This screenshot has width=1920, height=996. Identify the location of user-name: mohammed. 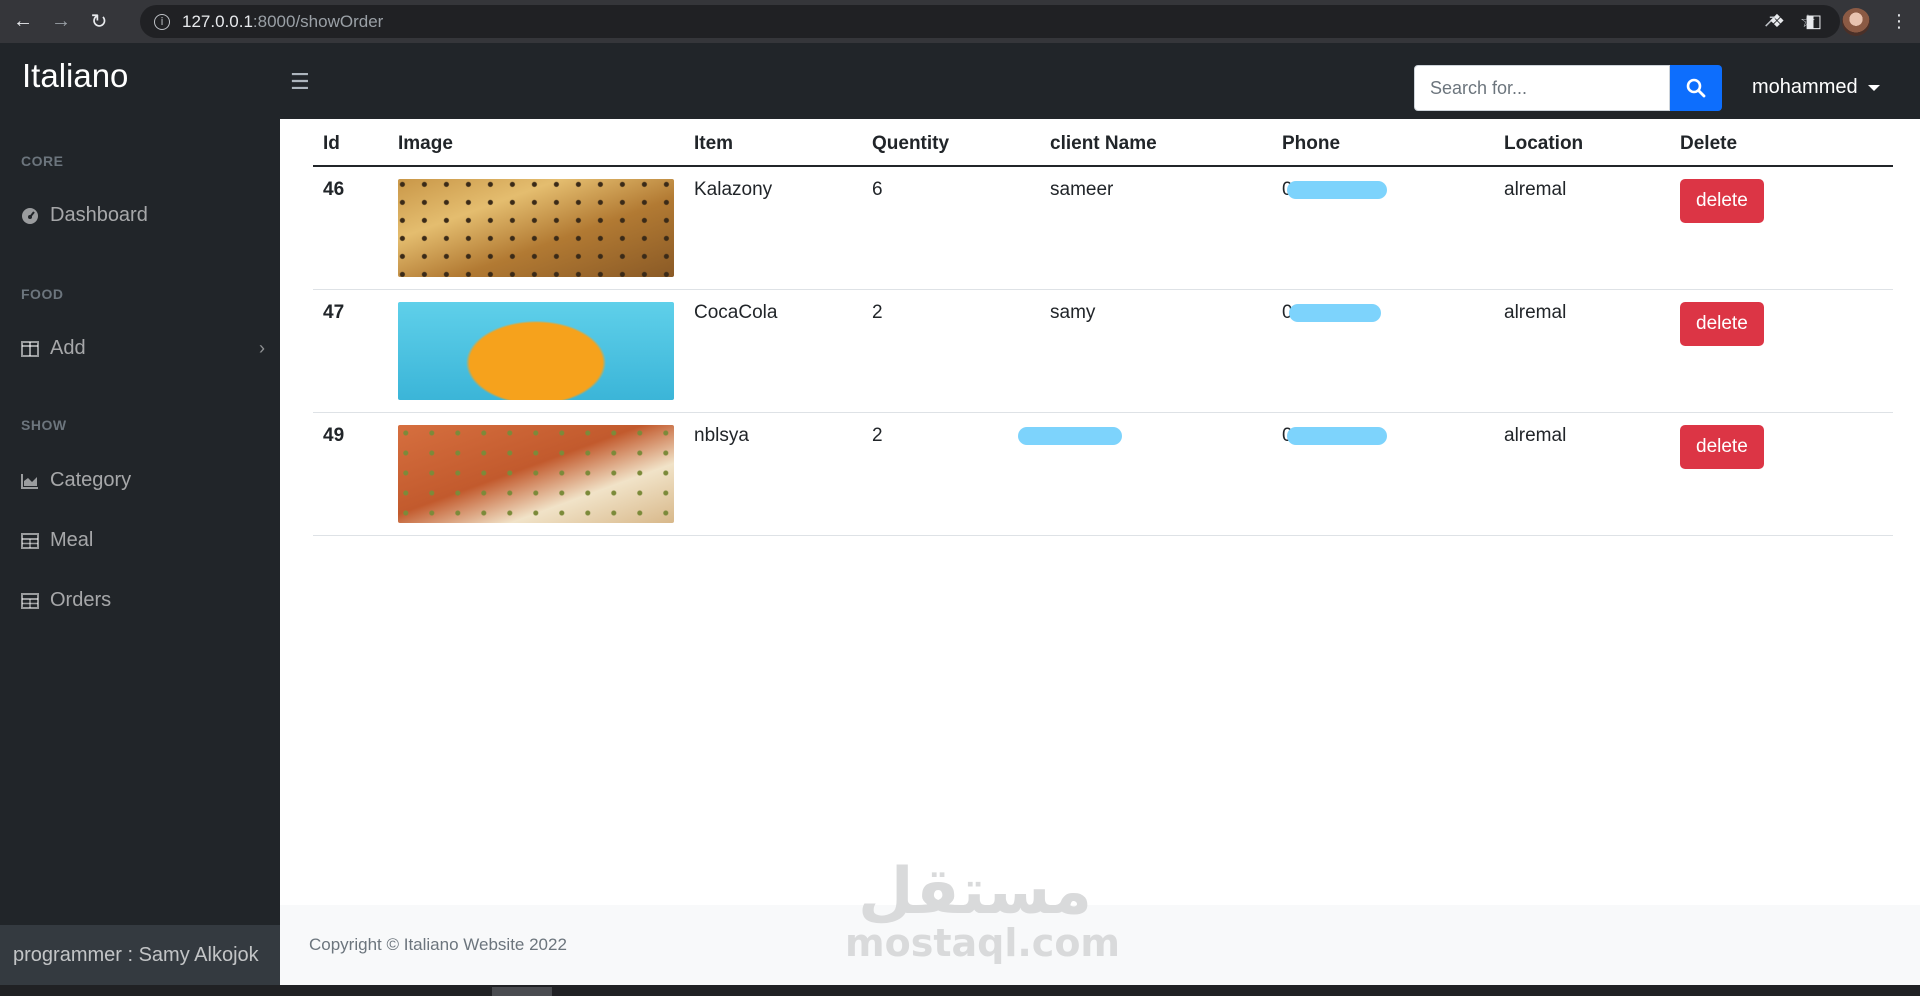
(1805, 87).